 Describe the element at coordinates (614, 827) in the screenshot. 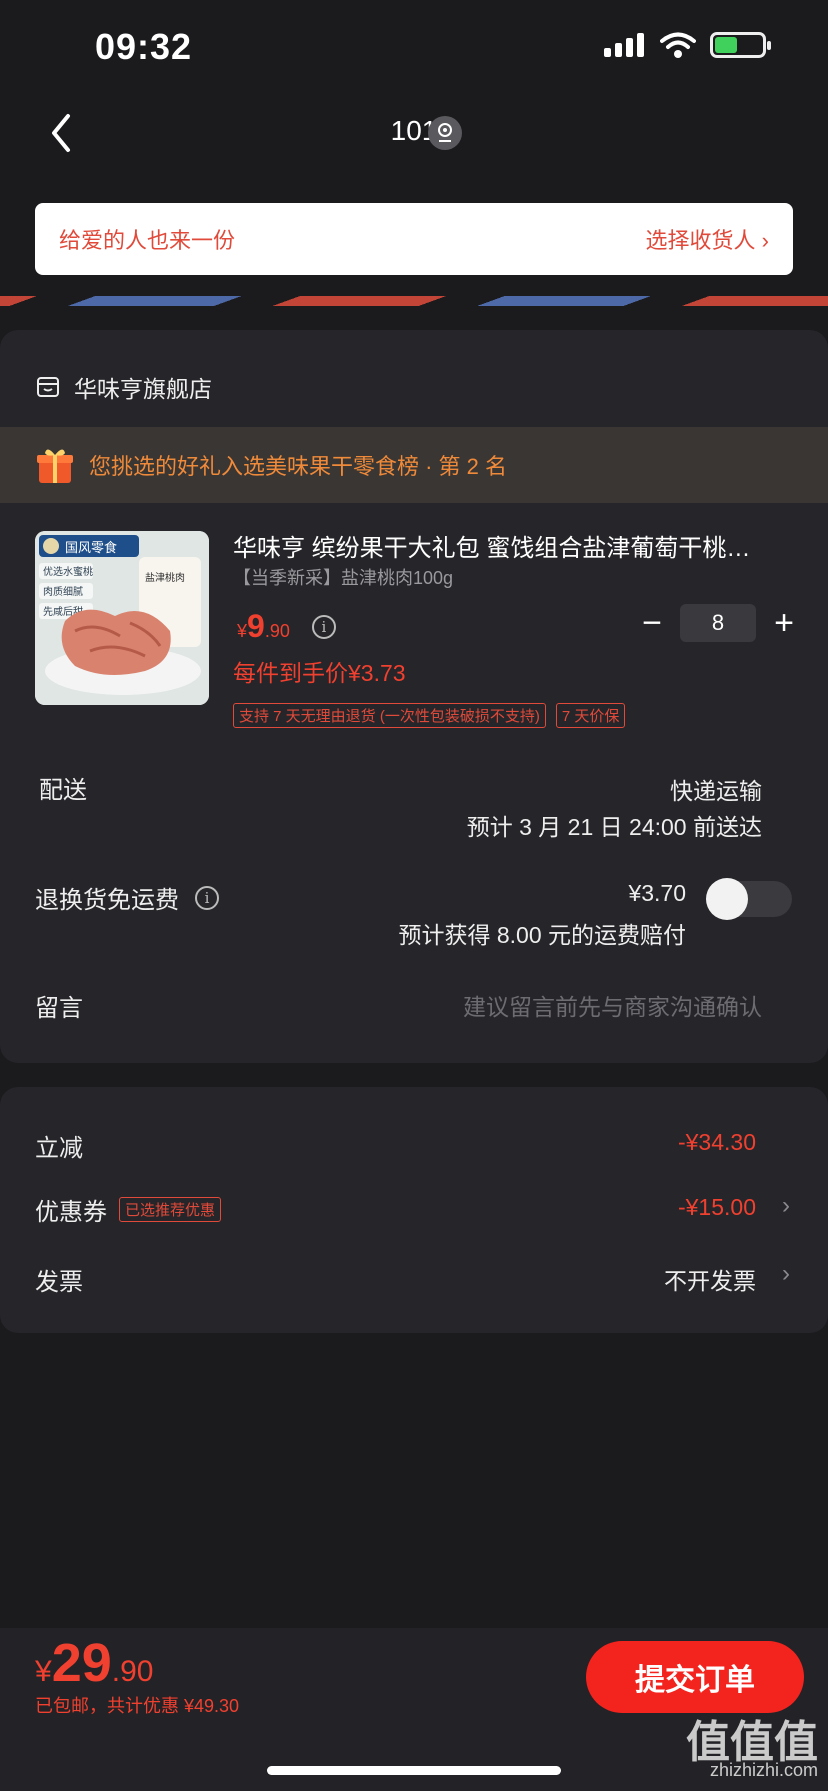

I see `delivery-eta: 预计 3 月 21 日 24:00 前送达` at that location.